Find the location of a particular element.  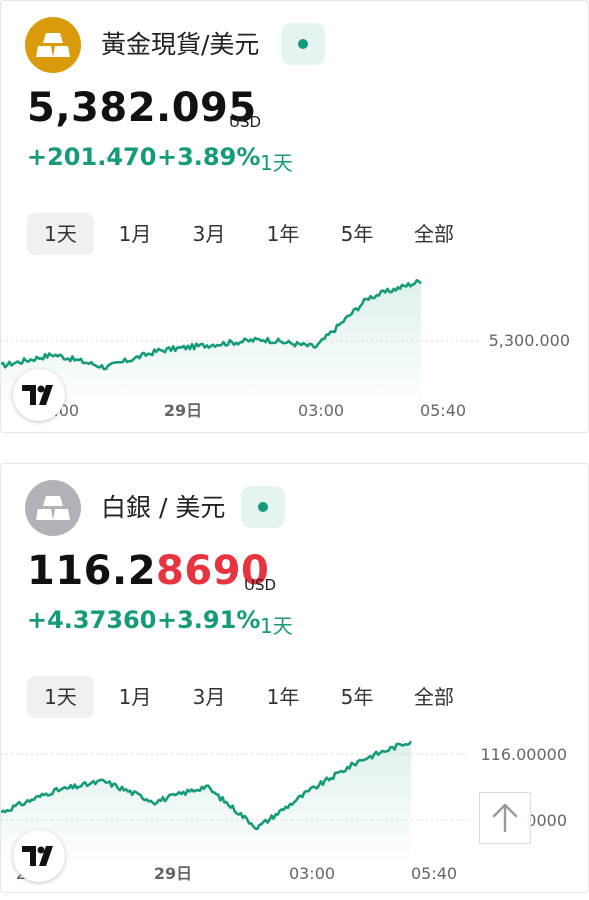

price-value: 116.28690 is located at coordinates (148, 571).